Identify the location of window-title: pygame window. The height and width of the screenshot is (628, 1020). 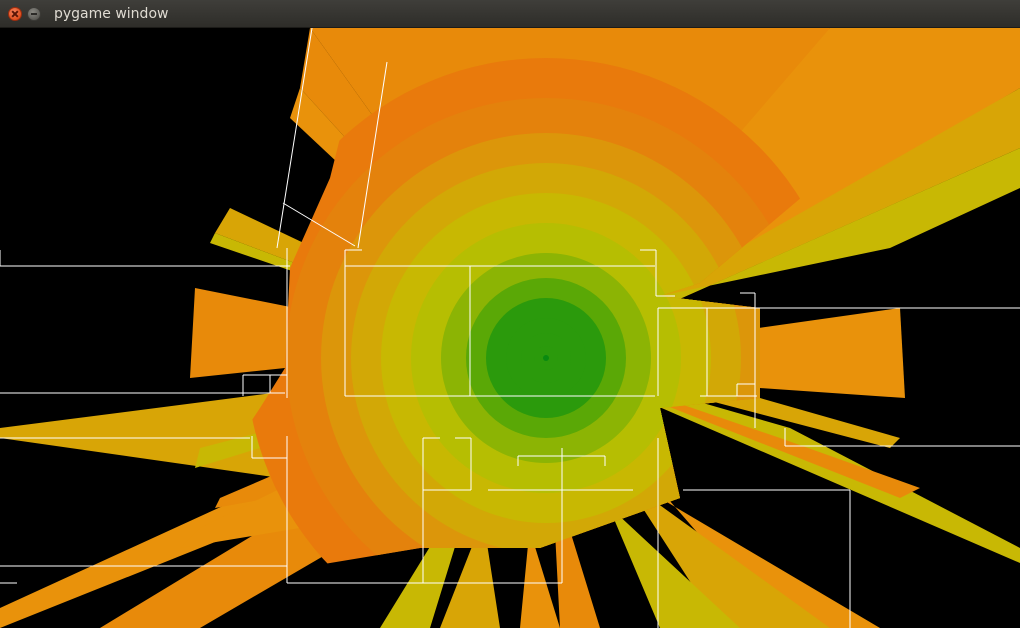
(111, 14).